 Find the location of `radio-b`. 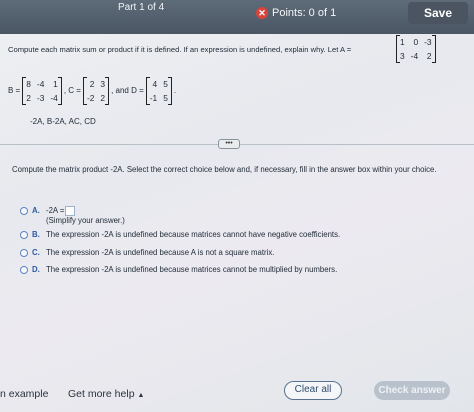

radio-b is located at coordinates (24, 235).